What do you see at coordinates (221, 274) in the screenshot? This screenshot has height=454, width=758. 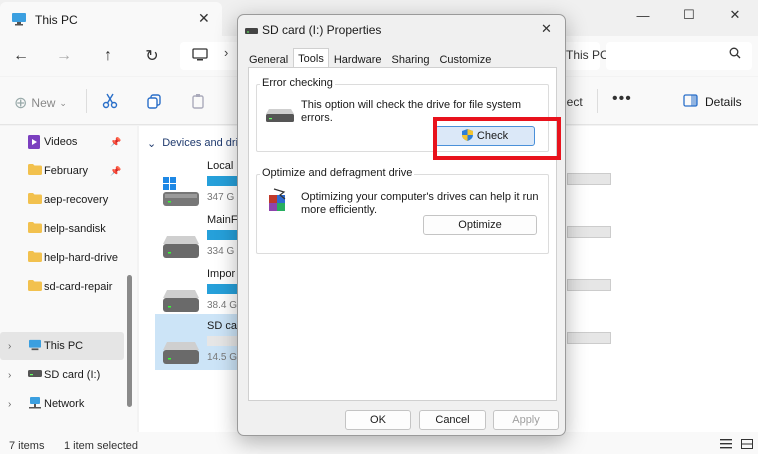 I see `drive-name: Impor` at bounding box center [221, 274].